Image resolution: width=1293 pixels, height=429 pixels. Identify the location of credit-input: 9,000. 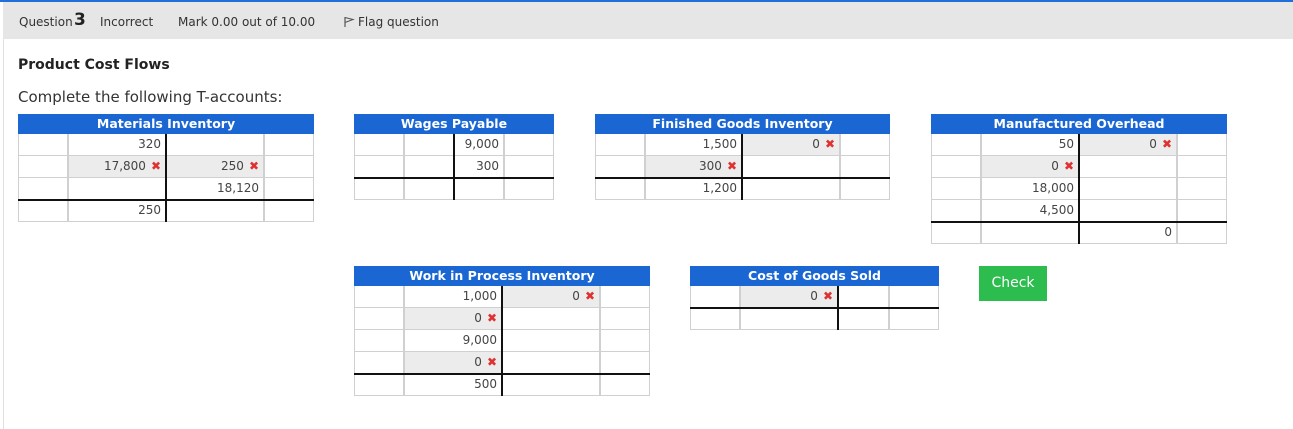
(479, 145).